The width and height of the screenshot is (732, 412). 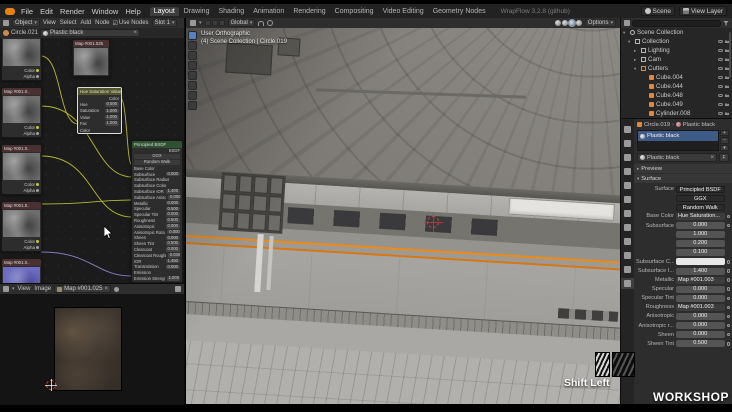 I want to click on image-texture-node-mid: Map #001.025, so click(x=91, y=58).